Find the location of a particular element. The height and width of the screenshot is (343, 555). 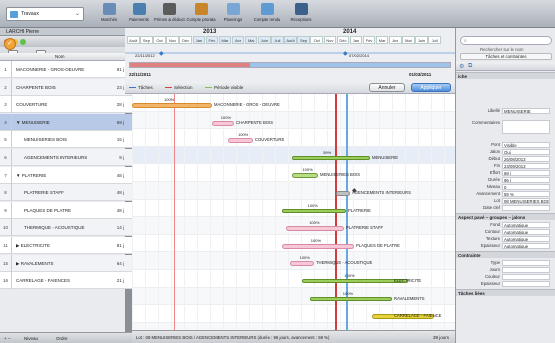

property-value: 96 j is located at coordinates (526, 180).